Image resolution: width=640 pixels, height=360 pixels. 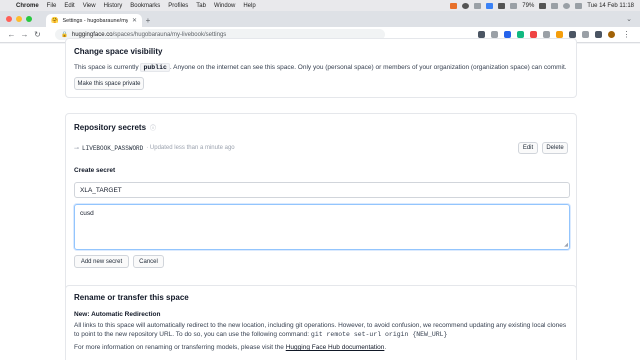 What do you see at coordinates (528, 5) in the screenshot?
I see `battery-percent: 79%` at bounding box center [528, 5].